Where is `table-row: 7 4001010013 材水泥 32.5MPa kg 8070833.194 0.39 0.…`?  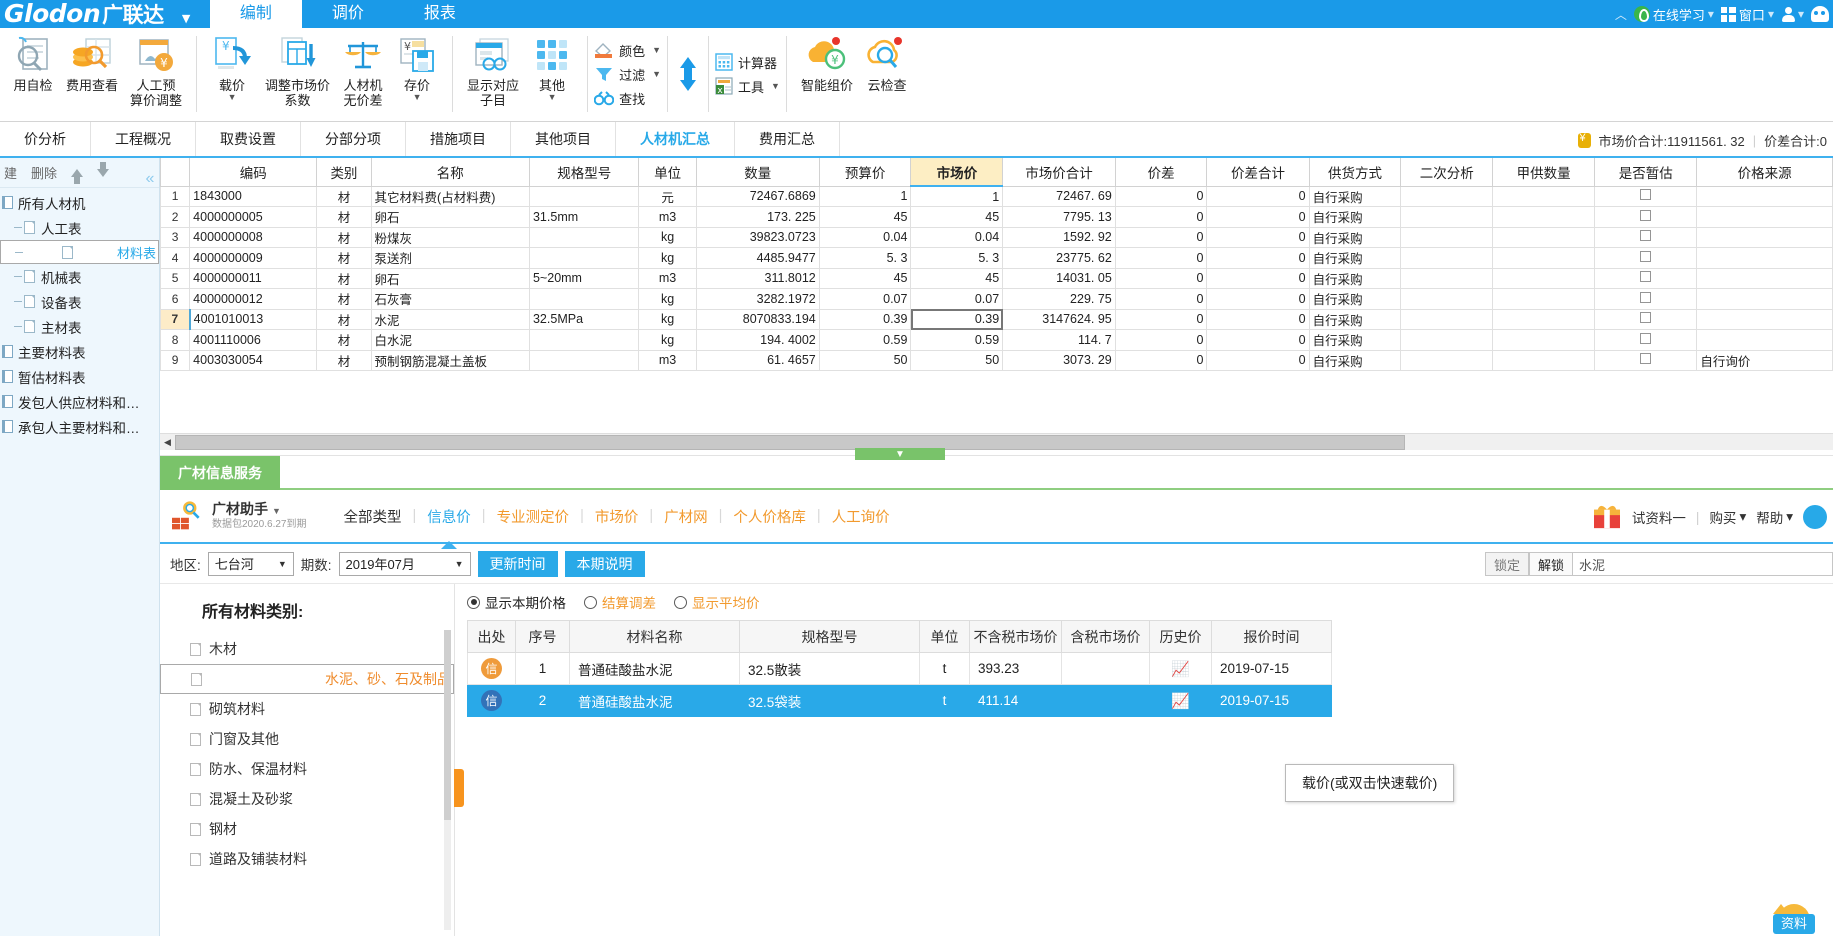 table-row: 7 4001010013 材水泥 32.5MPa kg 8070833.194 0.39 0.… is located at coordinates (996, 319).